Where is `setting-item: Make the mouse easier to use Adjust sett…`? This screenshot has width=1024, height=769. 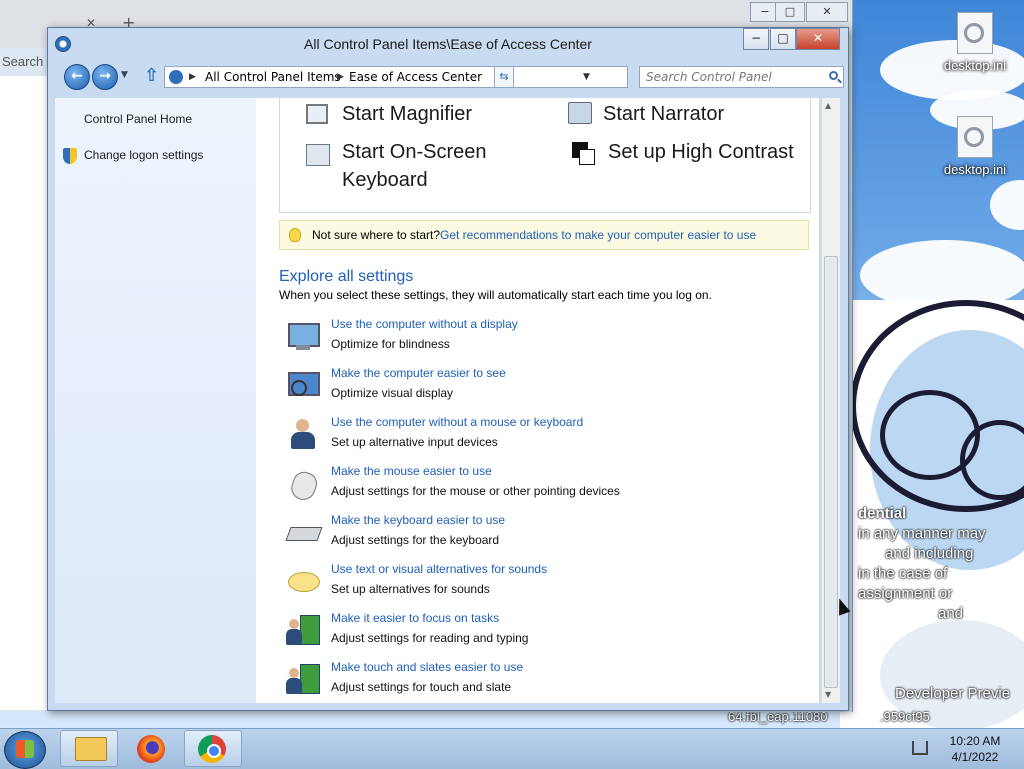
setting-item: Make the mouse easier to use Adjust sett… is located at coordinates (536, 486).